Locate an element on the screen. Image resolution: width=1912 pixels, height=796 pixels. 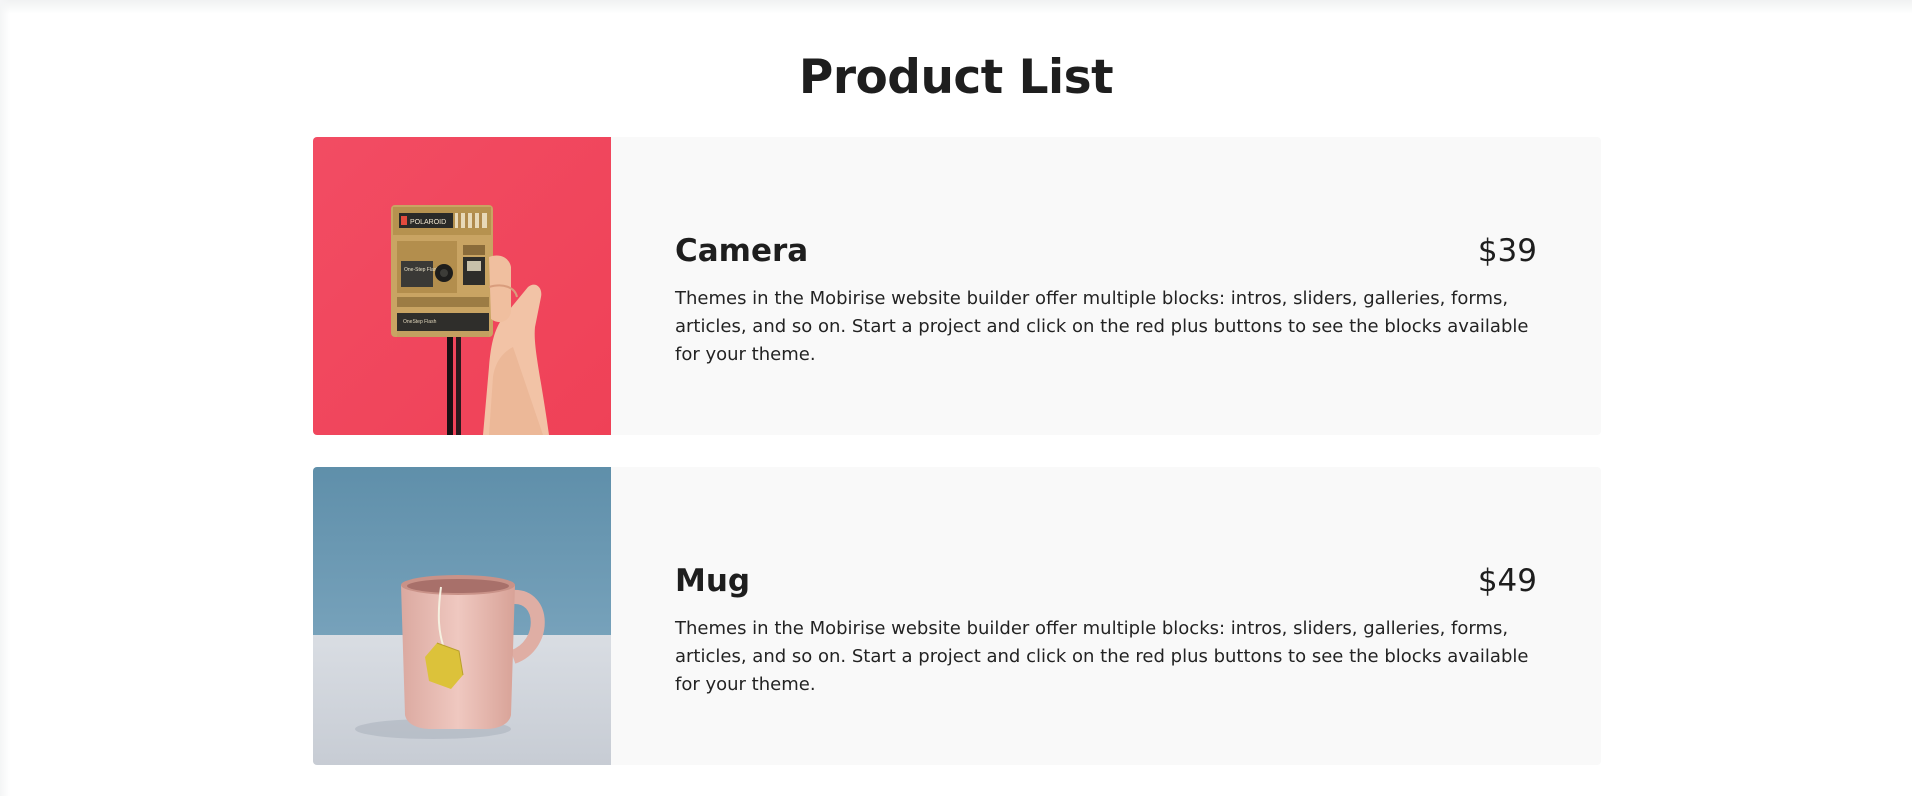
product-image-mug is located at coordinates (462, 616).